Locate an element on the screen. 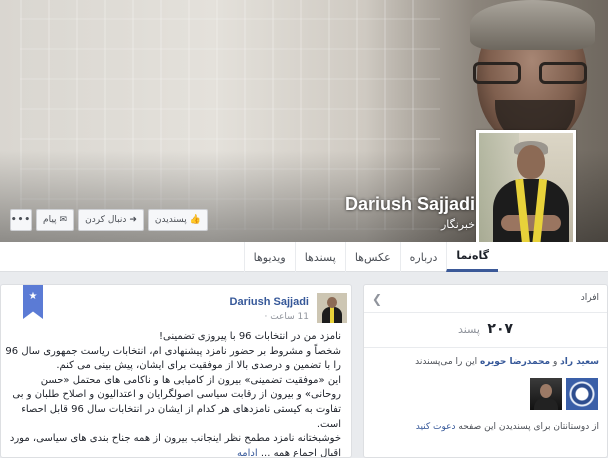  rss-follow-icon: ➜ is located at coordinates (133, 220).